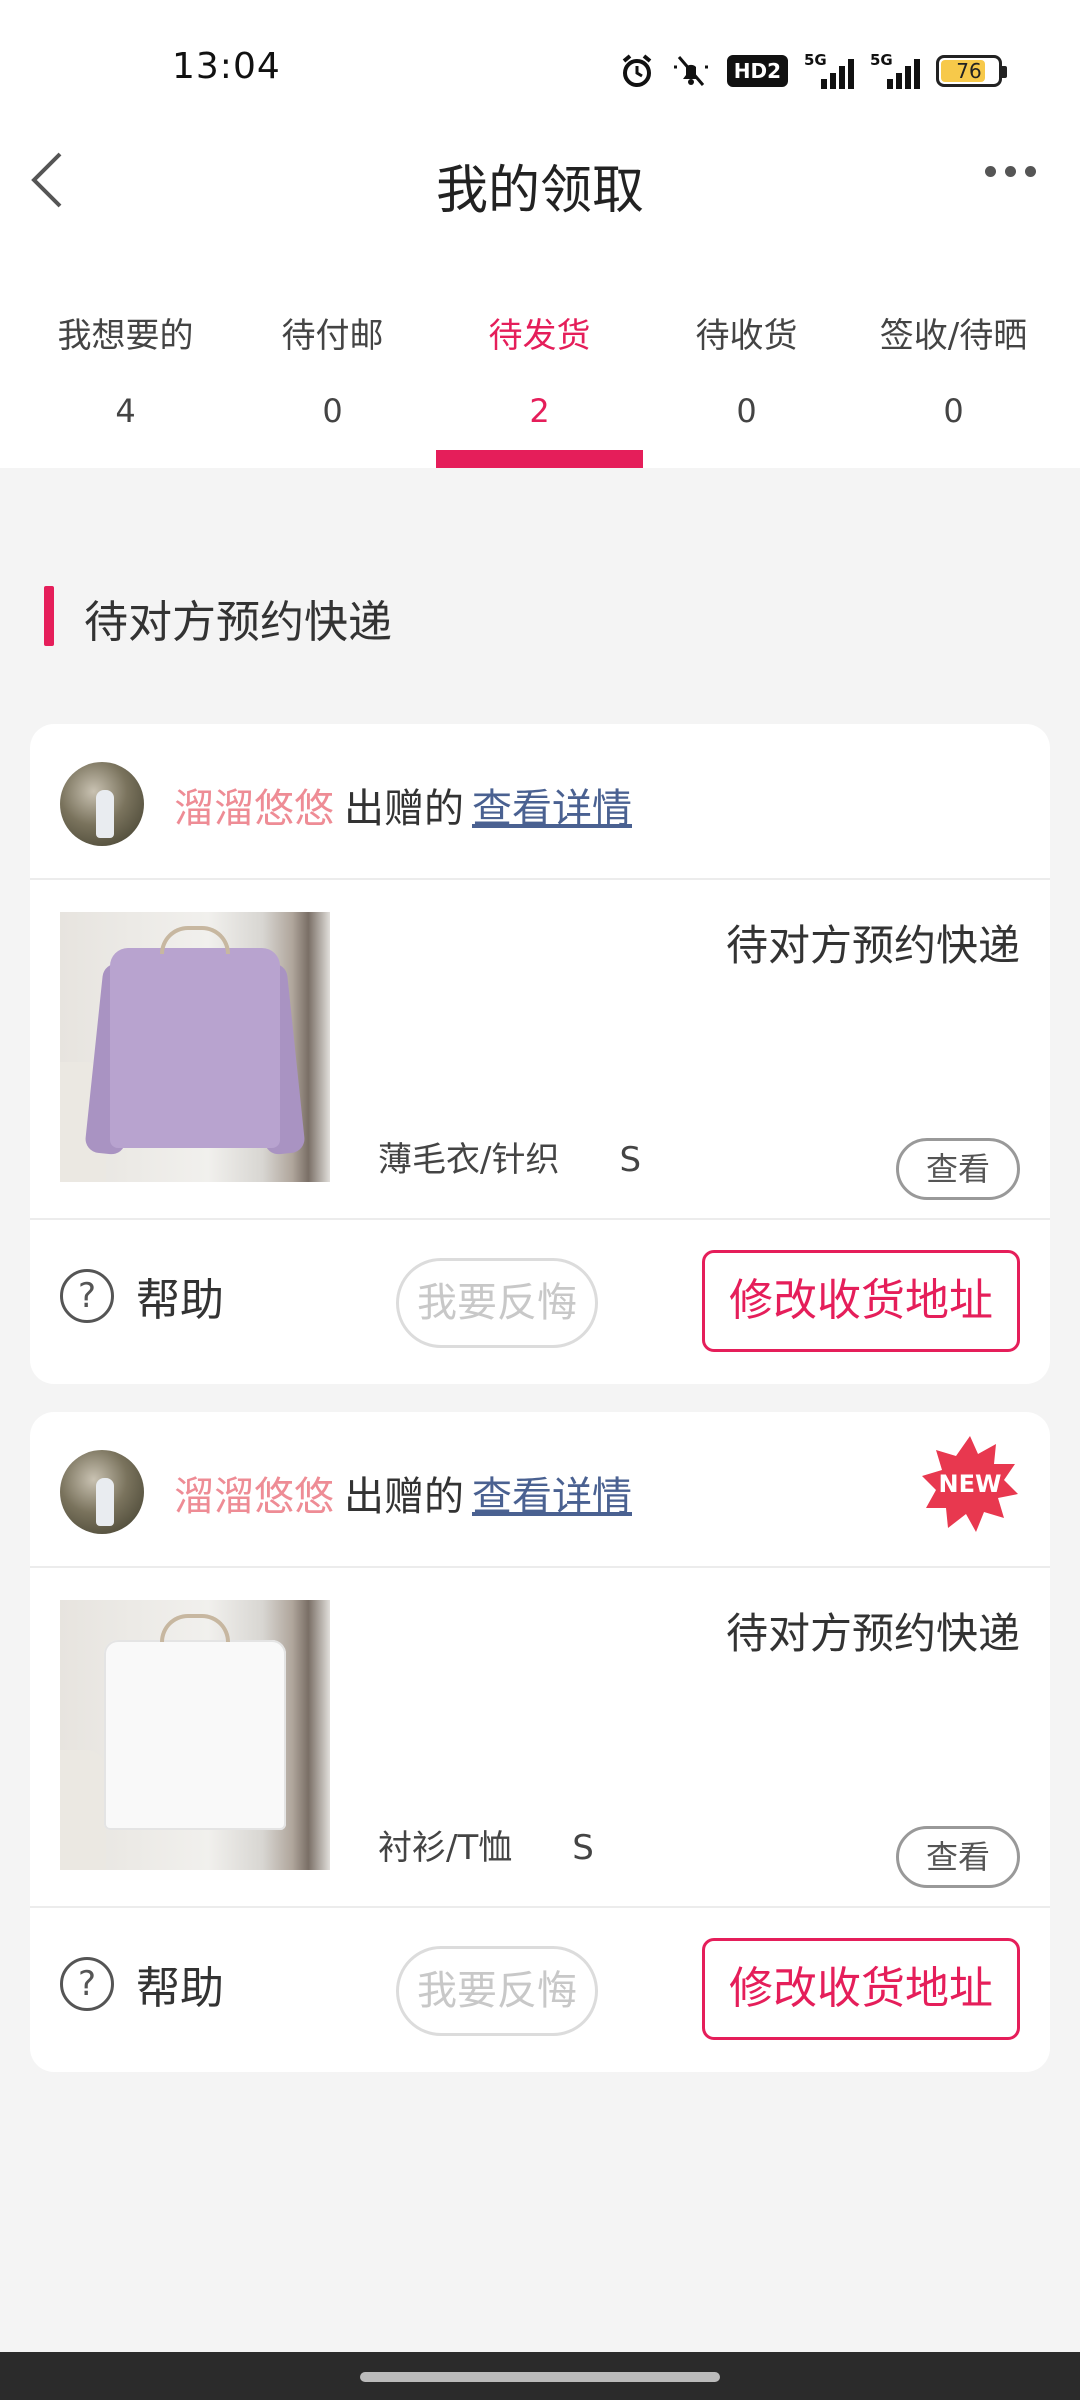 Image resolution: width=1080 pixels, height=2400 pixels. I want to click on active-tab-indicator, so click(539, 459).